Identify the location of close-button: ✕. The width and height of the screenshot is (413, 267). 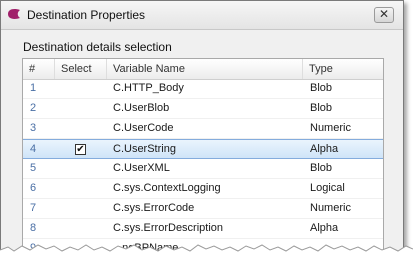
(384, 15).